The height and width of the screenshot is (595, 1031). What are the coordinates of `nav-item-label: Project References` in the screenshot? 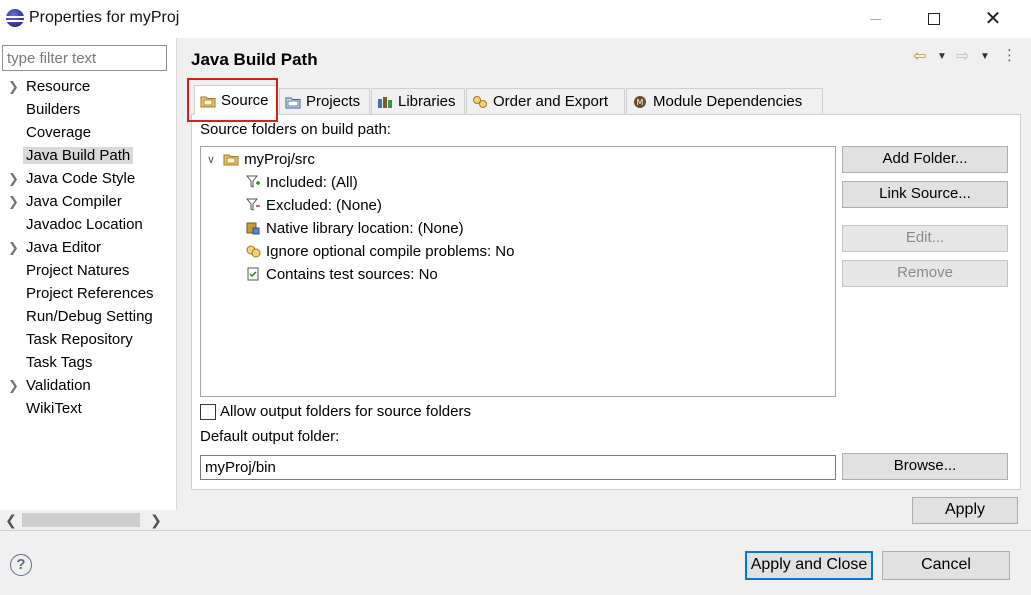 It's located at (90, 293).